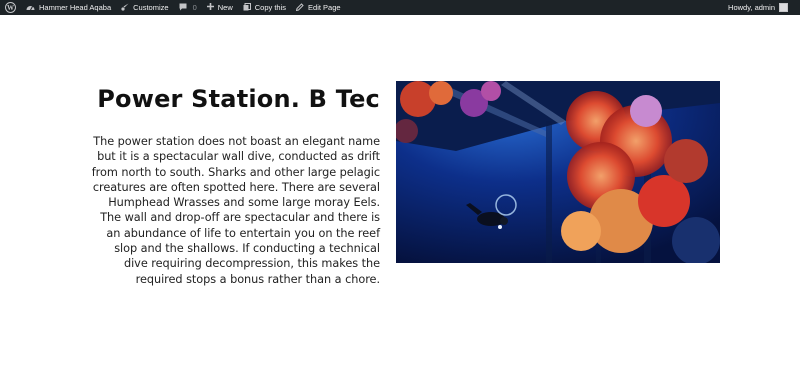 This screenshot has height=382, width=800. I want to click on copy-icon, so click(247, 7).